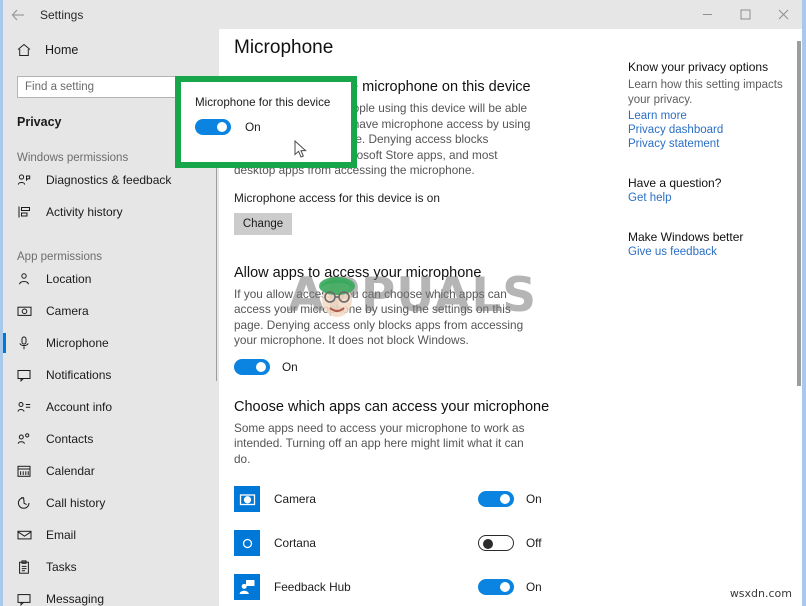 This screenshot has height=606, width=806. I want to click on tasks-icon, so click(27, 567).